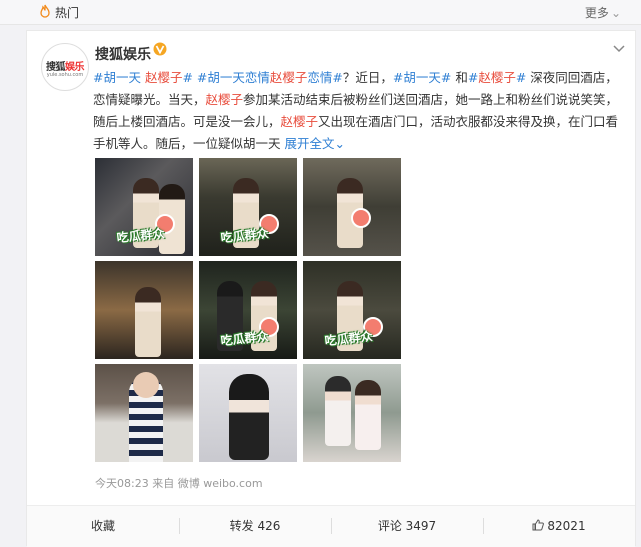 The width and height of the screenshot is (641, 547). What do you see at coordinates (324, 77) in the screenshot?
I see `topic-link: 恋情#` at bounding box center [324, 77].